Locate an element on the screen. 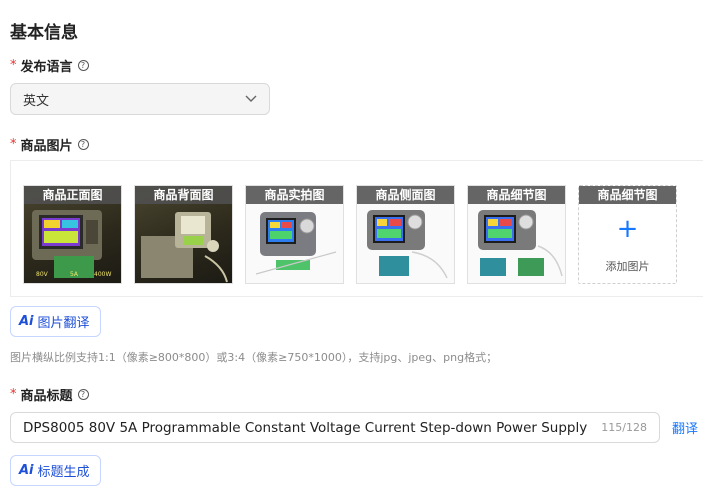  image-caption: 商品实拍图 is located at coordinates (294, 195).